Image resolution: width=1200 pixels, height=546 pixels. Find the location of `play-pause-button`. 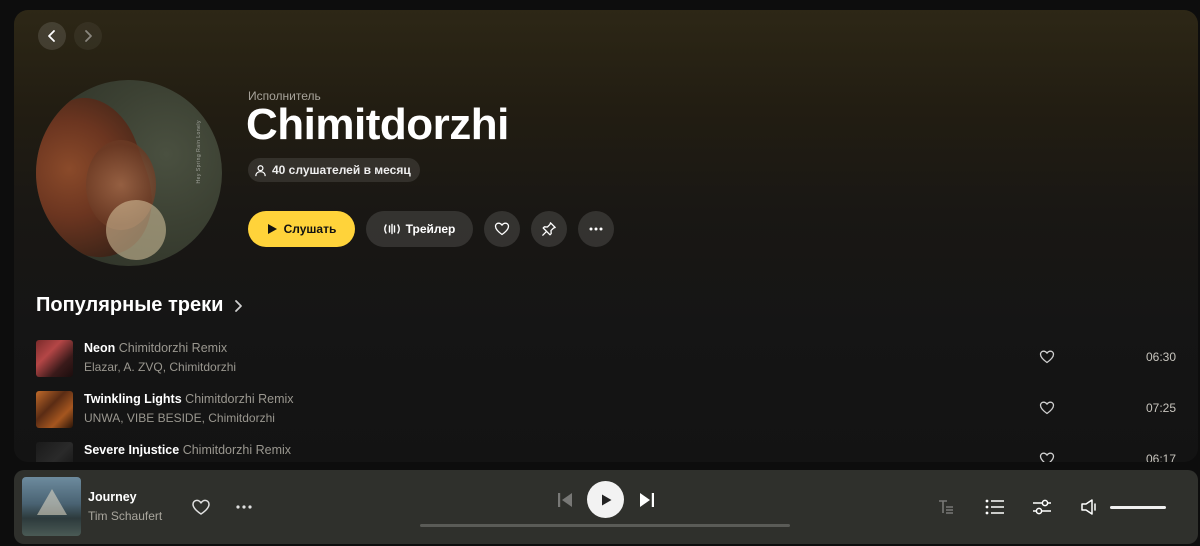

play-pause-button is located at coordinates (605, 499).